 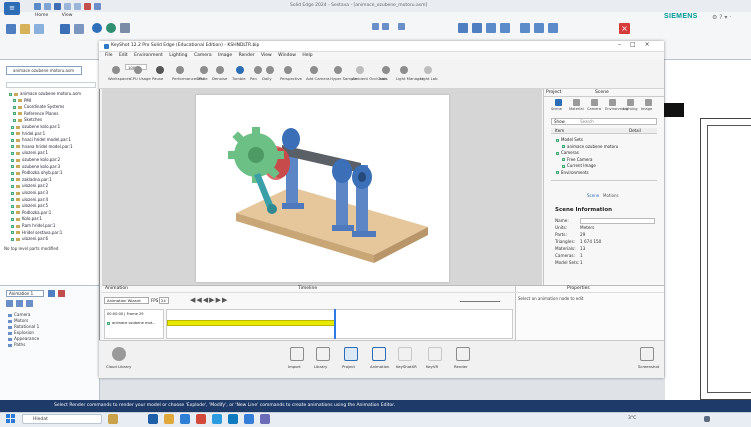 What do you see at coordinates (41, 15) in the screenshot?
I see `tab-home: Home` at bounding box center [41, 15].